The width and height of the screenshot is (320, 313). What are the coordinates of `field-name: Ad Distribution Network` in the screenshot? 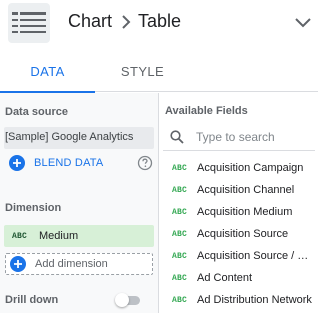 It's located at (254, 300).